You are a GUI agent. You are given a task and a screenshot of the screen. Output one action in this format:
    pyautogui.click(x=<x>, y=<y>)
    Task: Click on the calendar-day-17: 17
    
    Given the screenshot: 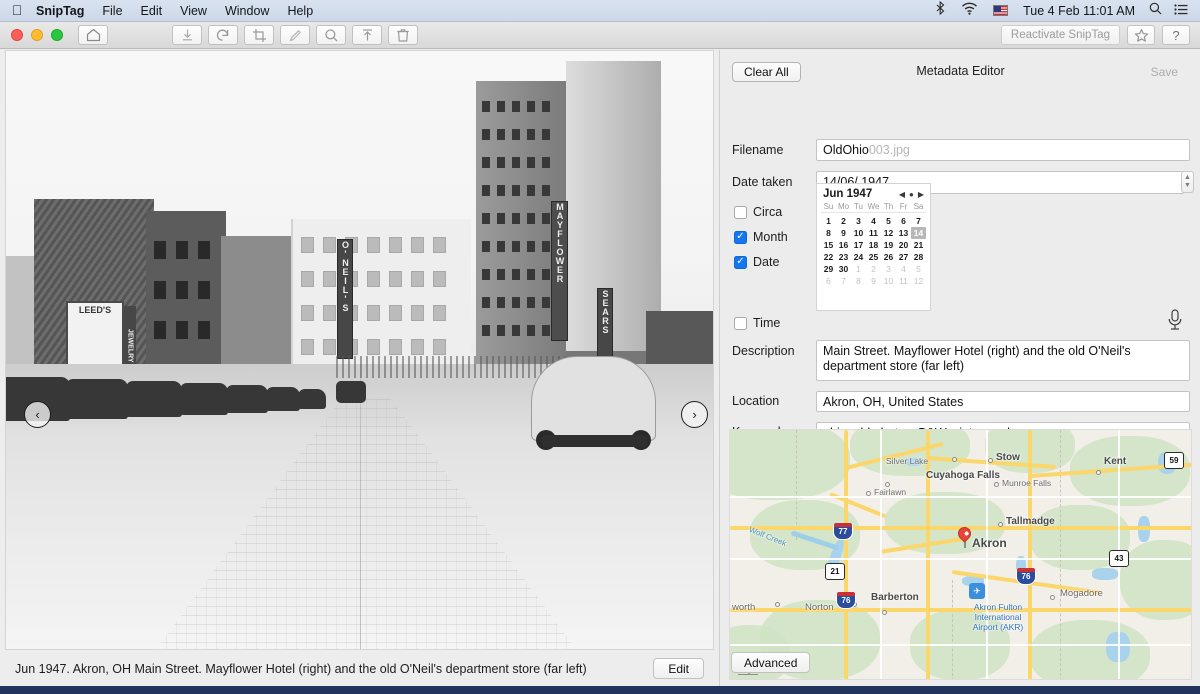 What is the action you would take?
    pyautogui.click(x=858, y=245)
    